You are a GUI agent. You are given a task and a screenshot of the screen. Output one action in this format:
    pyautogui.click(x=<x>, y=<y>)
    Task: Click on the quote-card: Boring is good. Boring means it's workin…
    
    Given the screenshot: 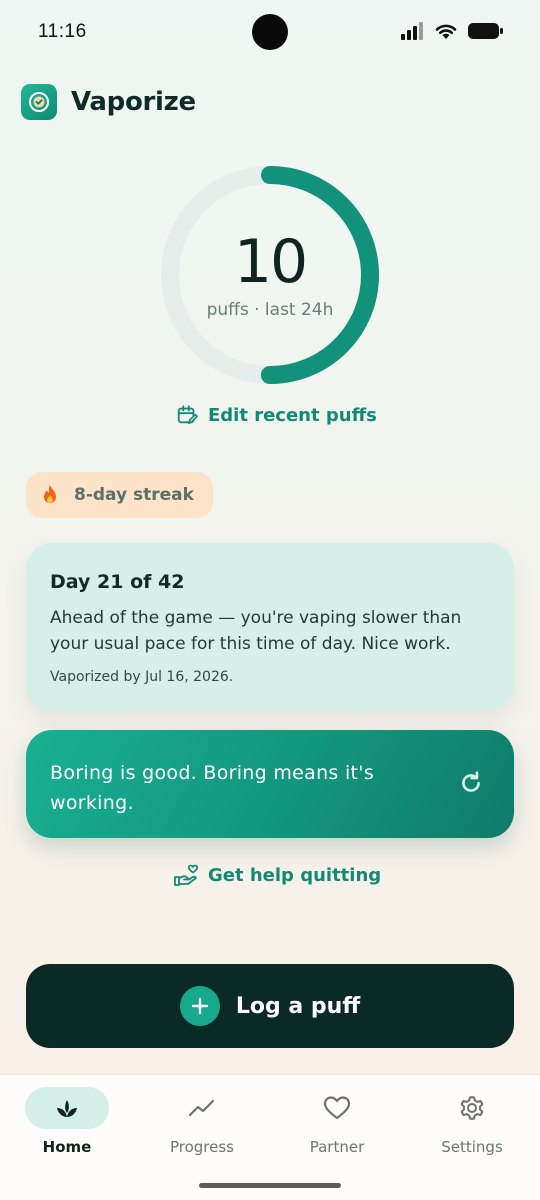 What is the action you would take?
    pyautogui.click(x=270, y=784)
    